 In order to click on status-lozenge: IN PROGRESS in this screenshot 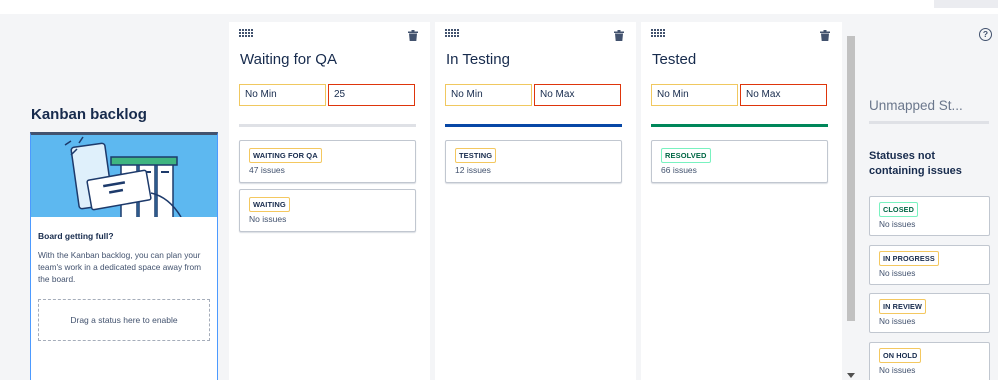, I will do `click(909, 258)`.